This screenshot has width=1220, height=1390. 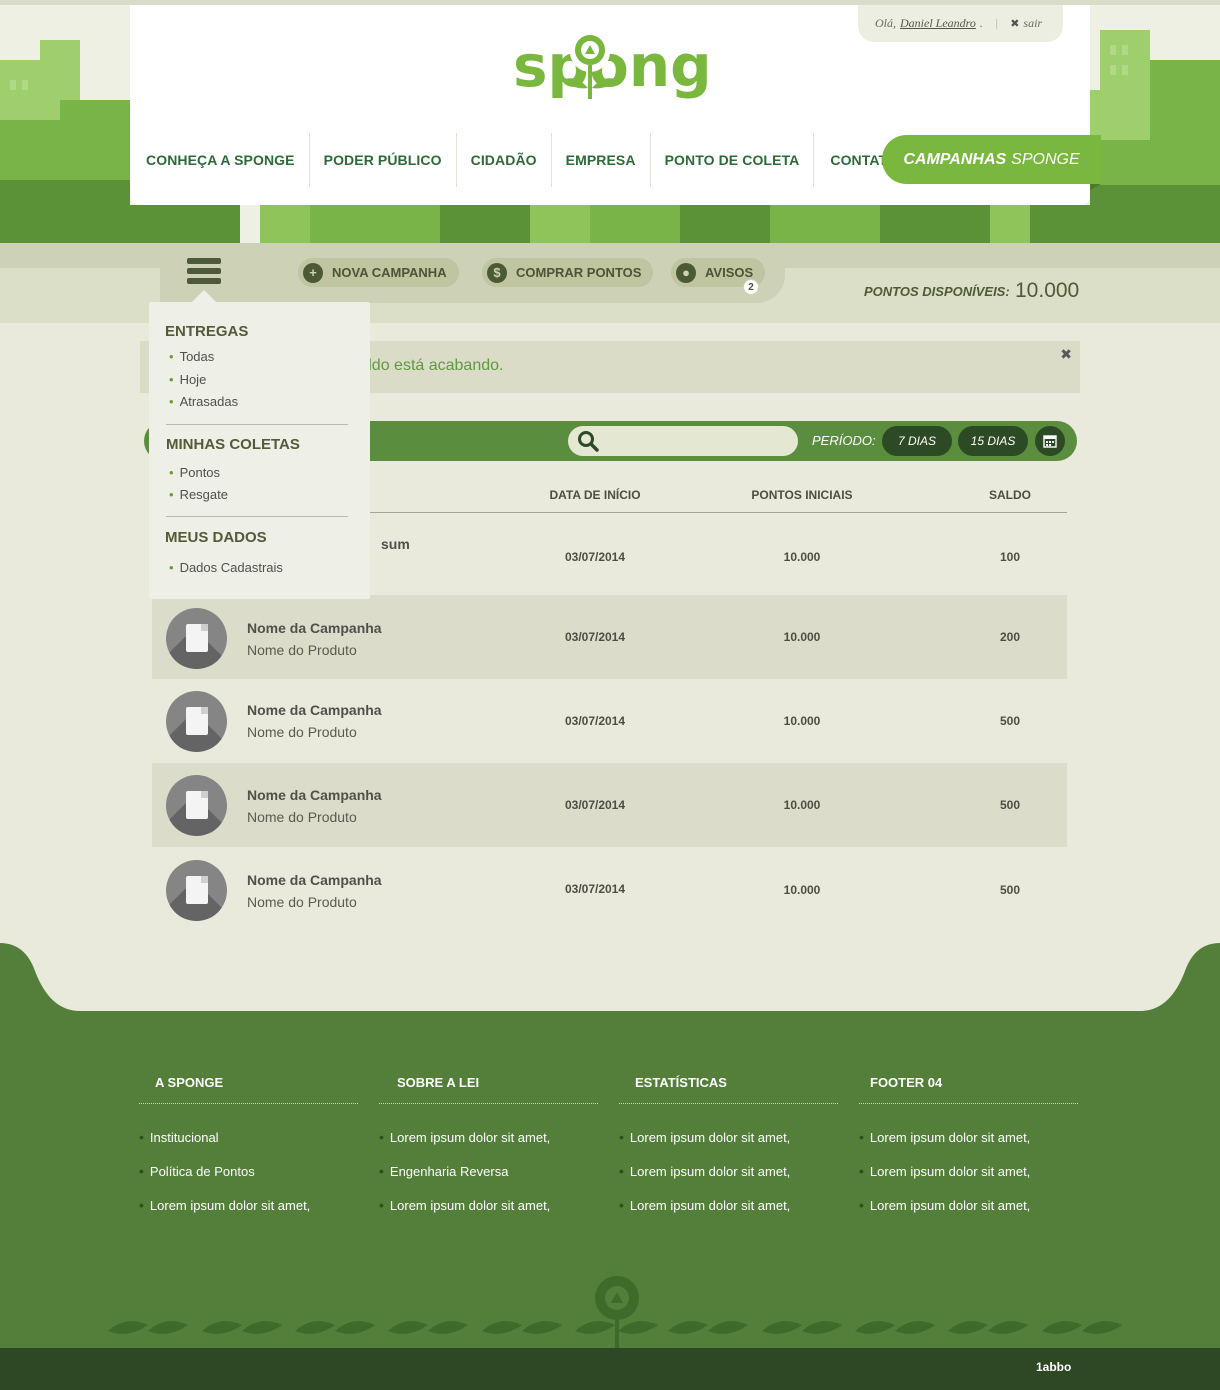 I want to click on nav-item-empresa: EMPRESA, so click(x=601, y=160).